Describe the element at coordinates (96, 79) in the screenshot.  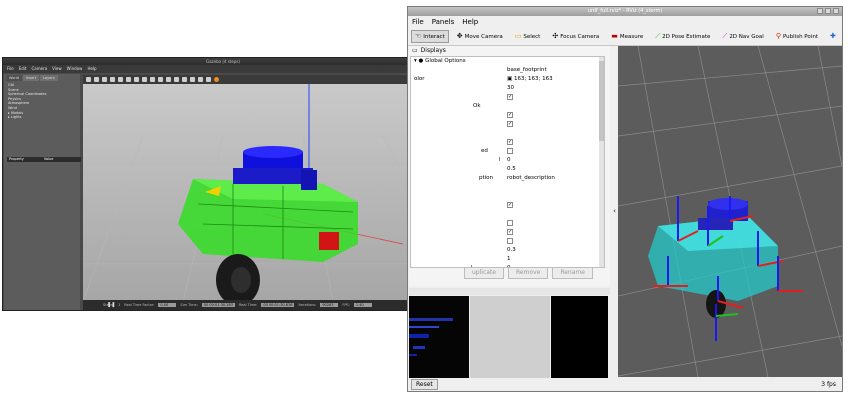
I see `translate-icon` at that location.